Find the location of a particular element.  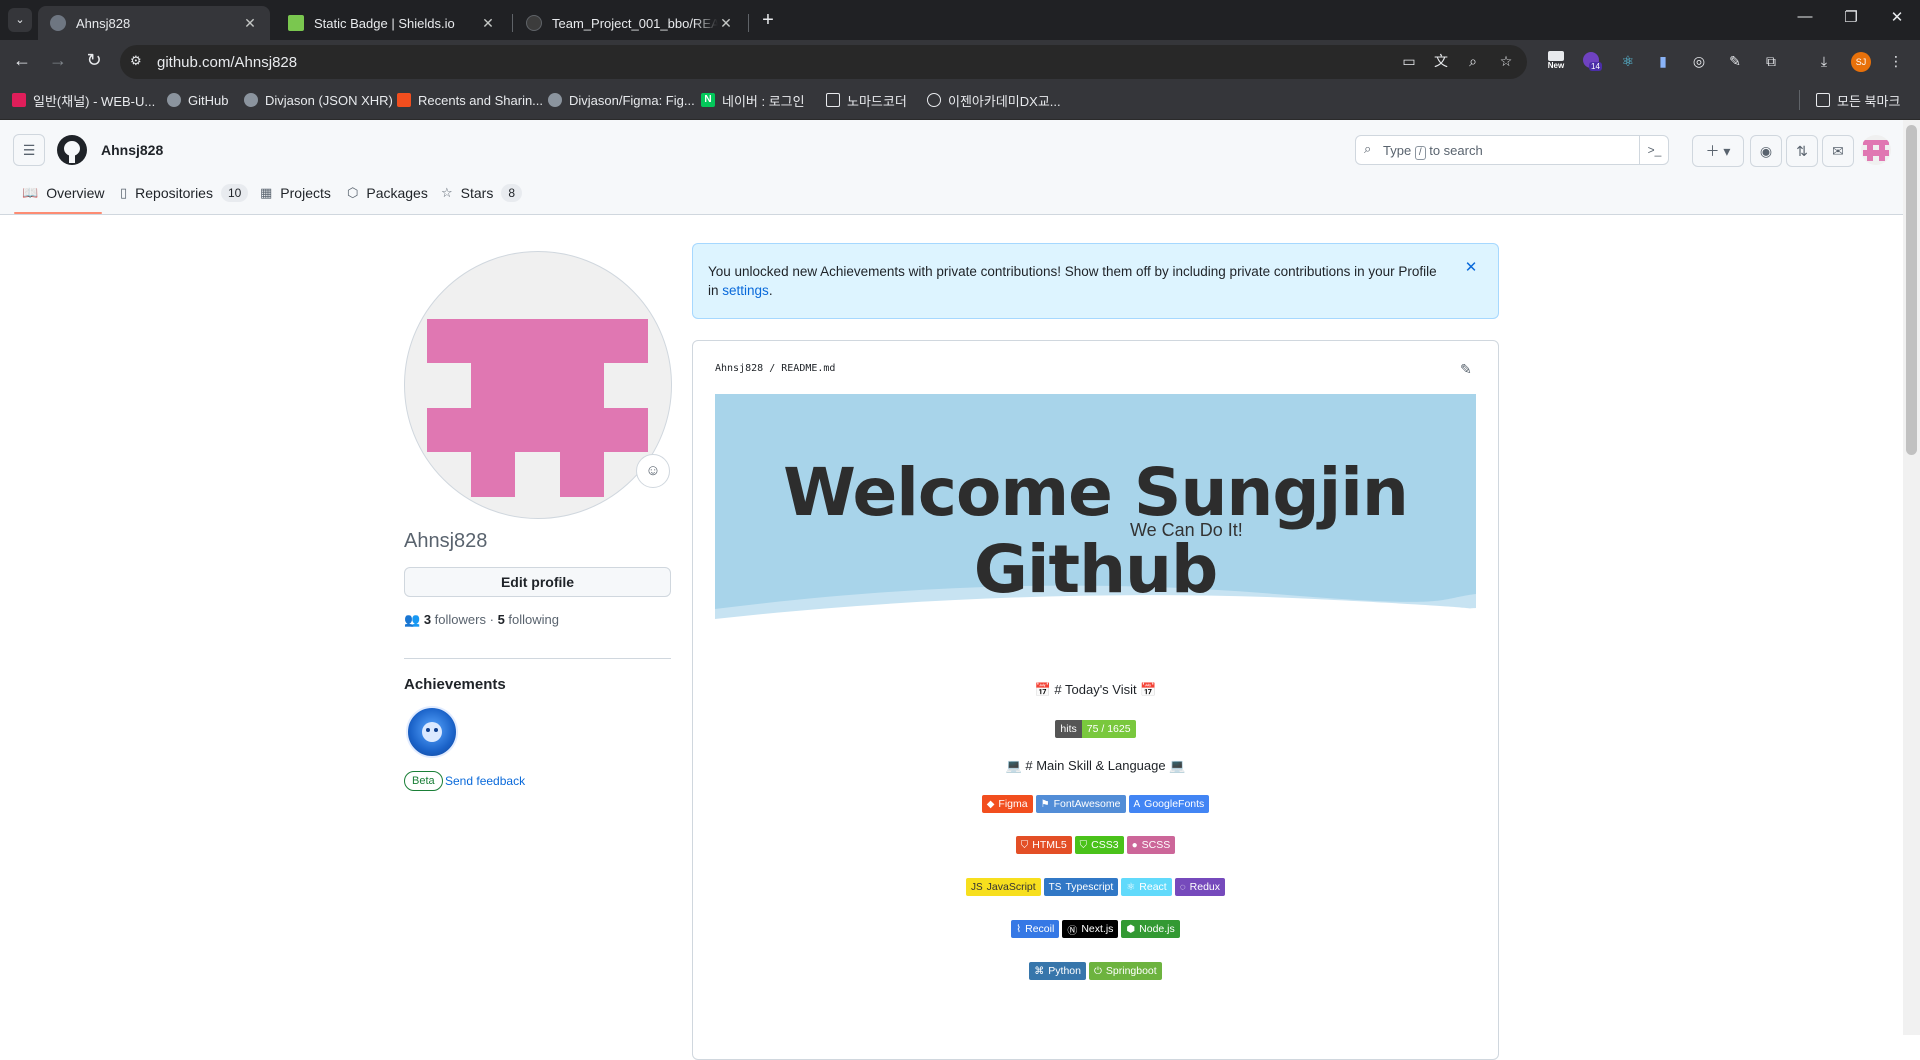

skill-badge-nodejs: ⬢ Node.js is located at coordinates (1150, 929).